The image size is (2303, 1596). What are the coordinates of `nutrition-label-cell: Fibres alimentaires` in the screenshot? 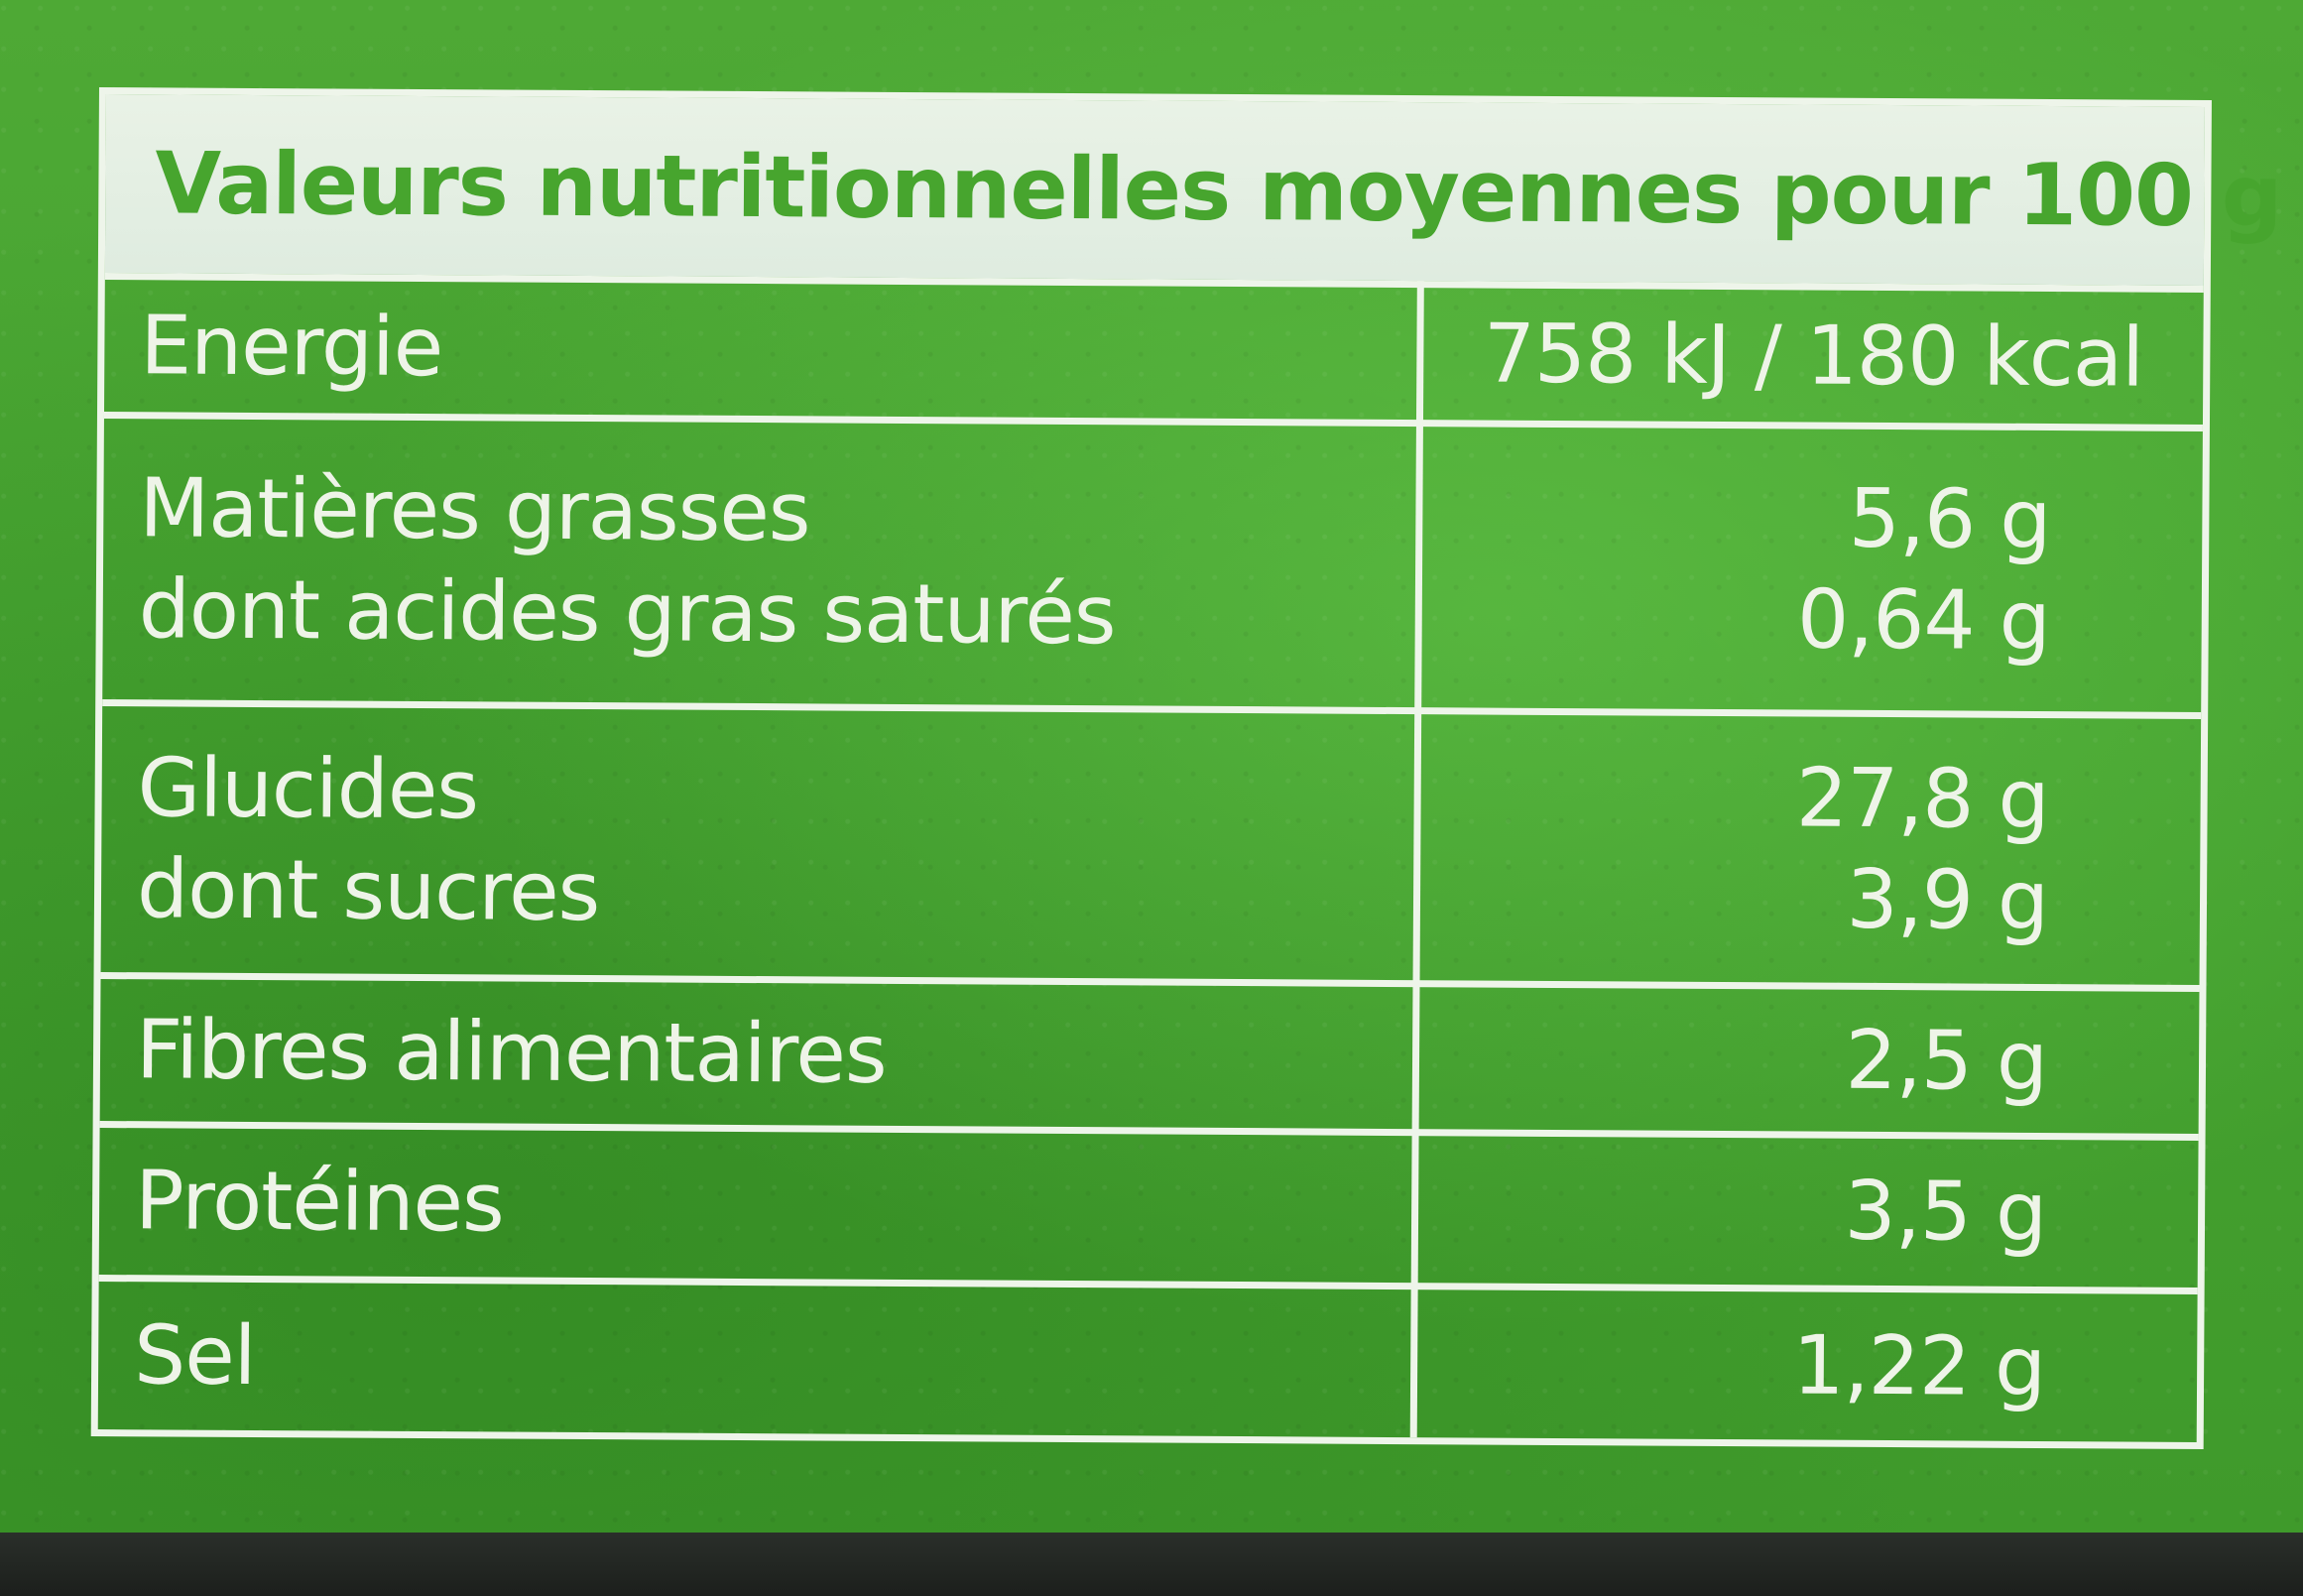 It's located at (511, 1052).